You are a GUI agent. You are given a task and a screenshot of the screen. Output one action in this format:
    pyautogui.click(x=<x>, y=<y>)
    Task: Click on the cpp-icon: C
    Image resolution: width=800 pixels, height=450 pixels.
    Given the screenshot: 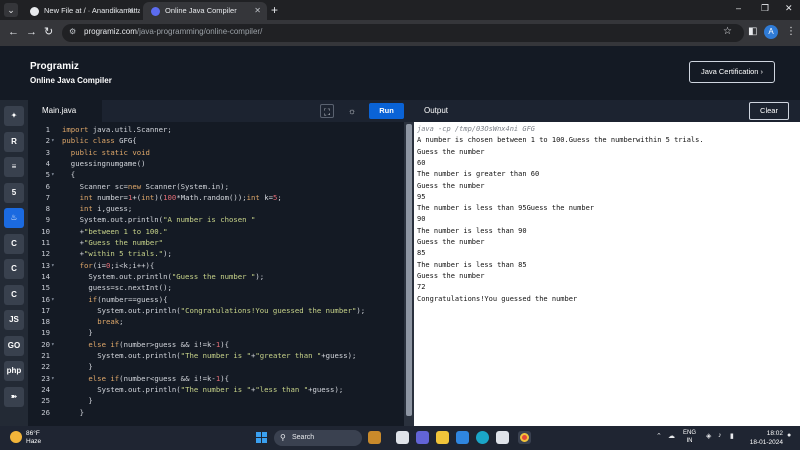 What is the action you would take?
    pyautogui.click(x=14, y=269)
    